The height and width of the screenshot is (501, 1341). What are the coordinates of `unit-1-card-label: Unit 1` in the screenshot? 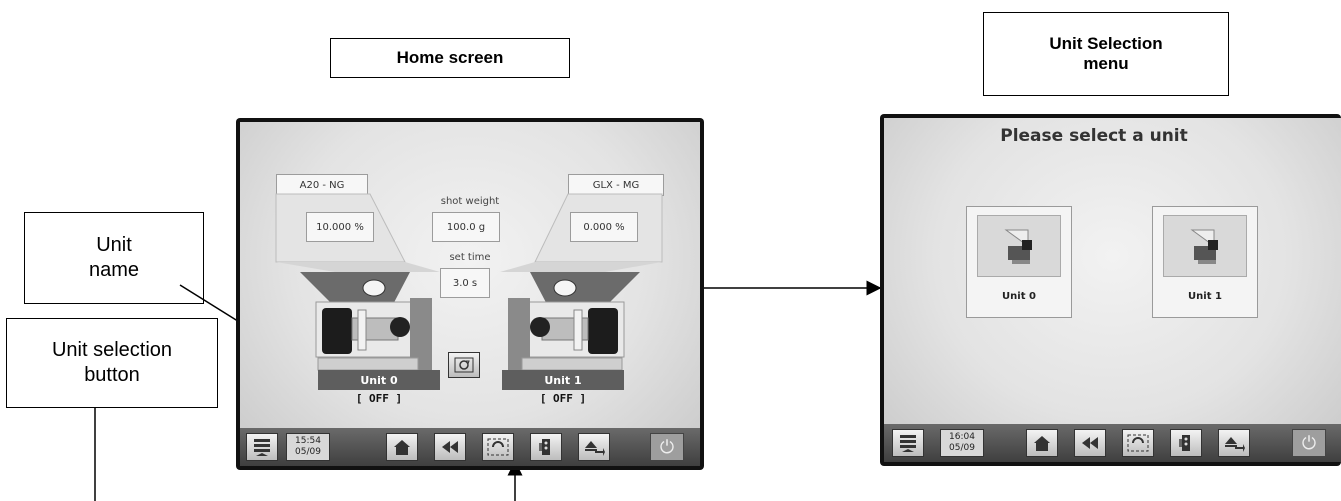 It's located at (1205, 296).